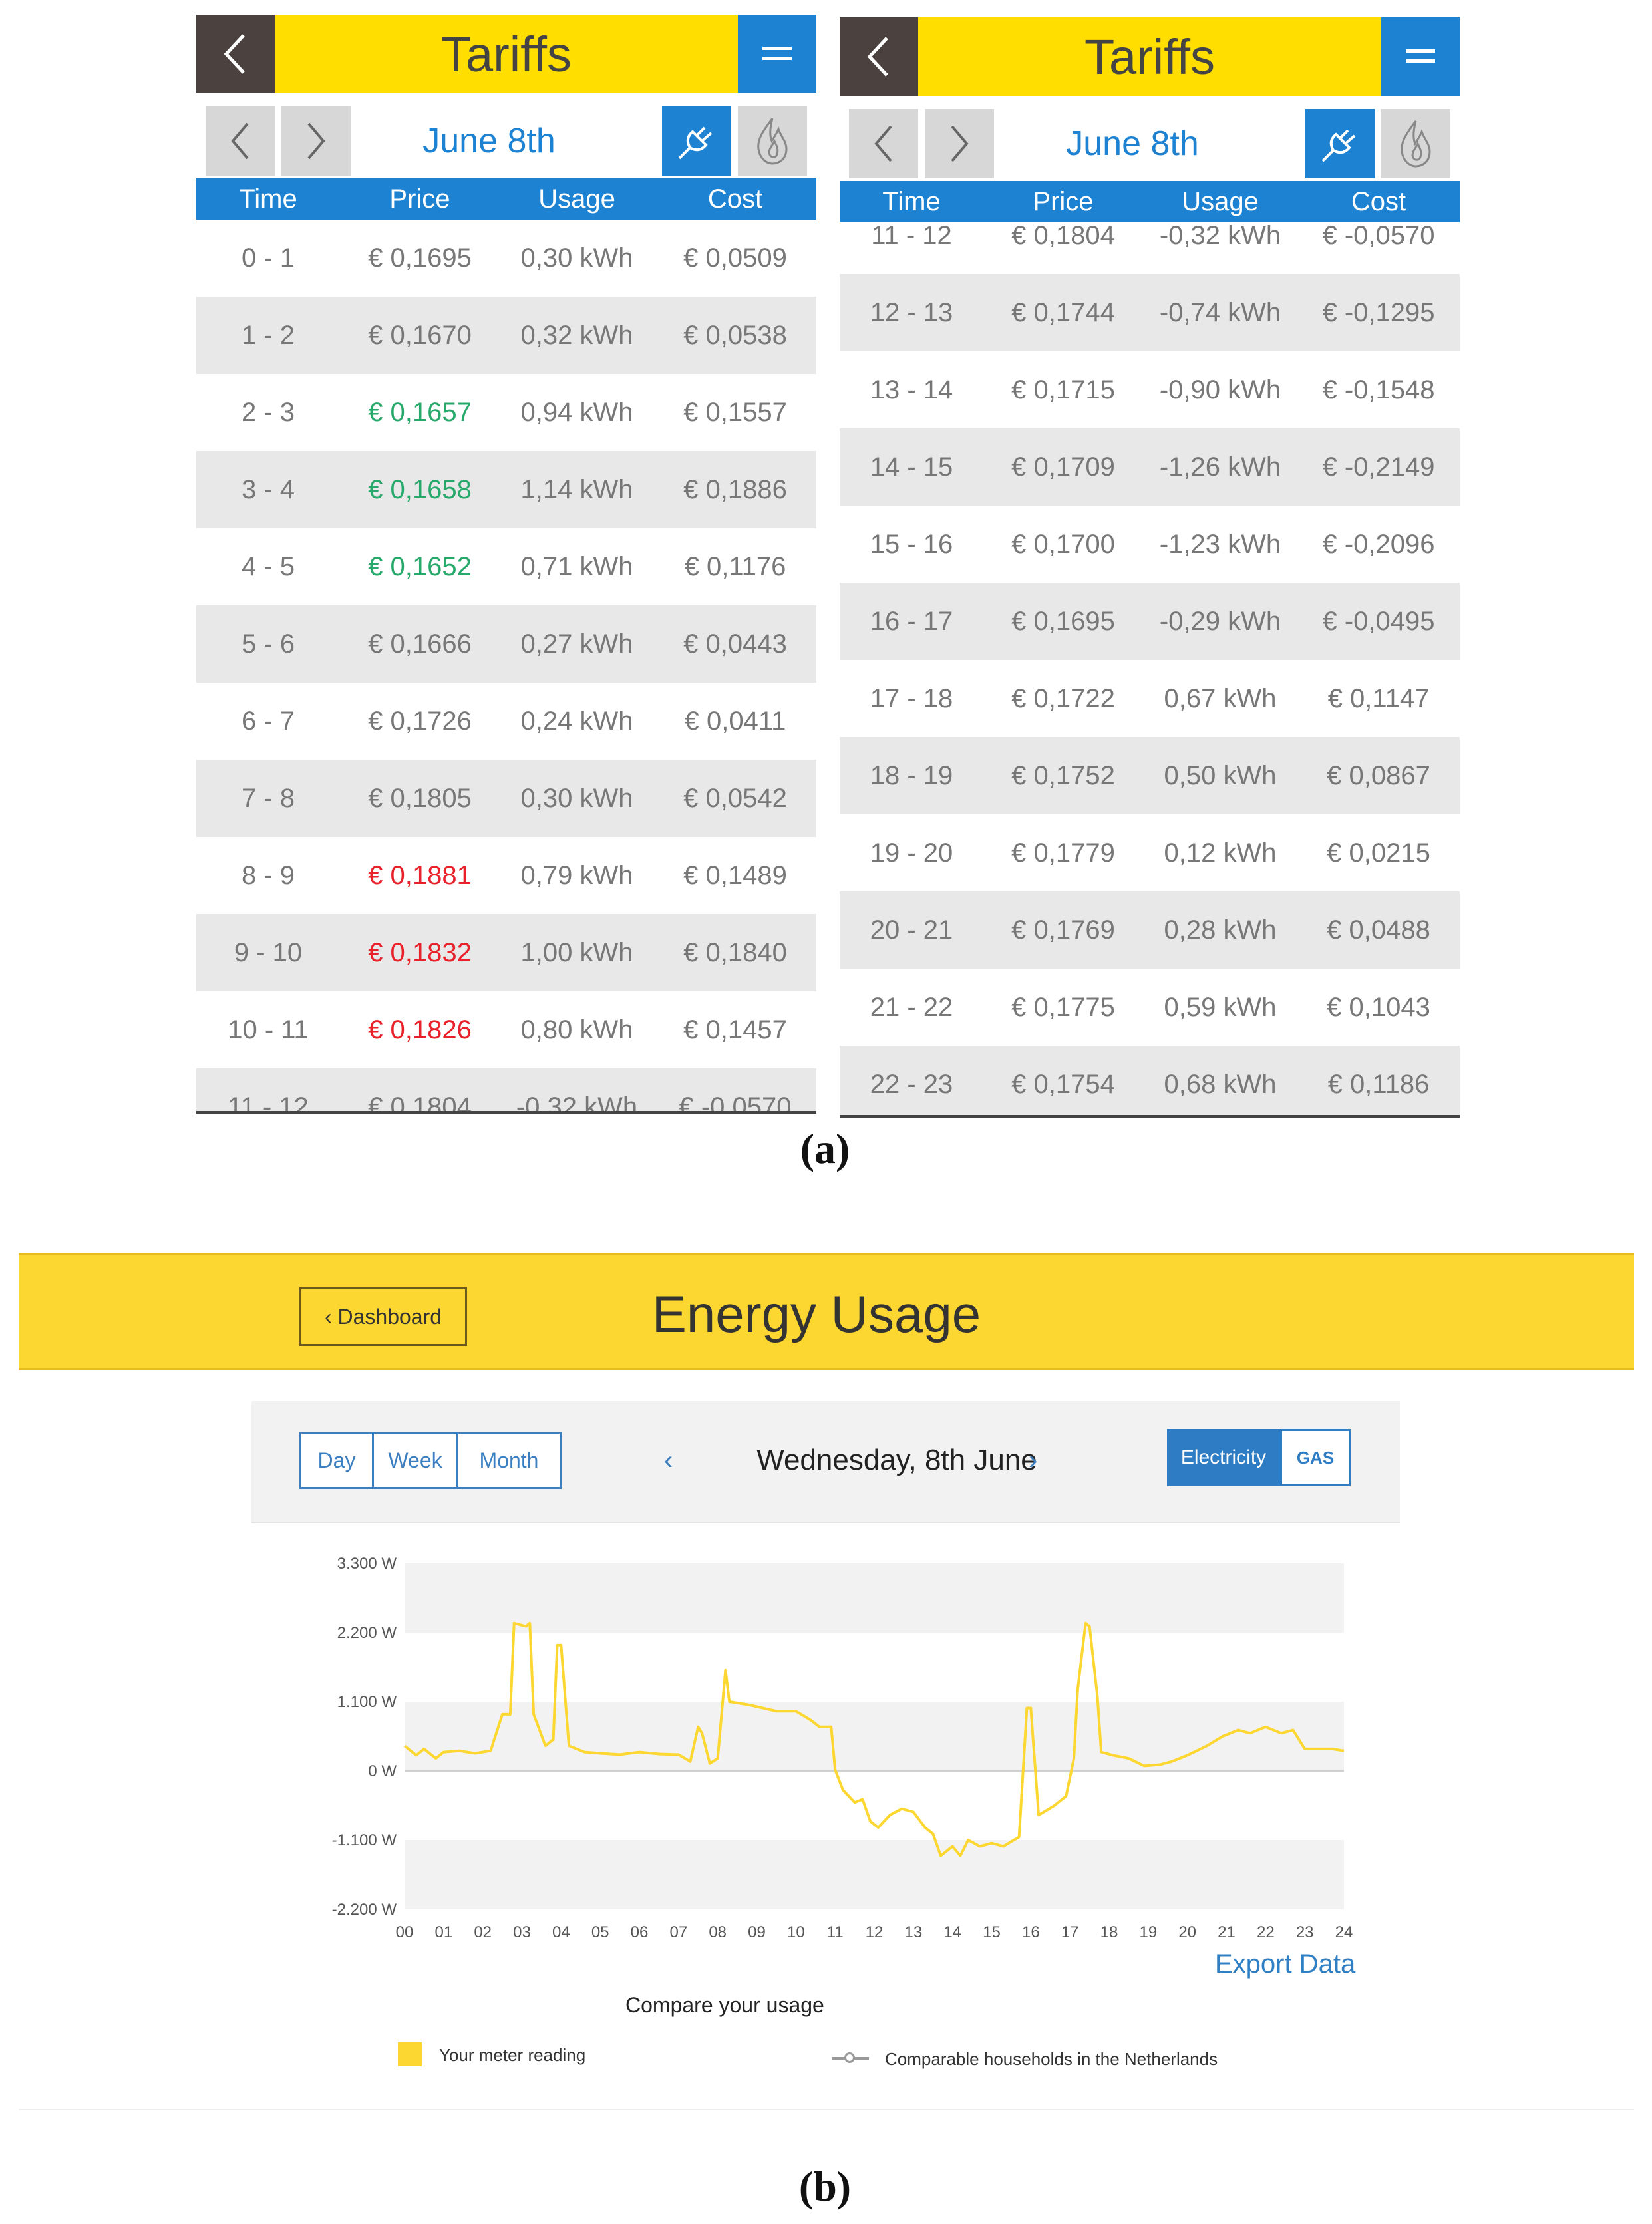 The width and height of the screenshot is (1652, 2224). What do you see at coordinates (506, 199) in the screenshot?
I see `table-header: Time Price Usage Cost` at bounding box center [506, 199].